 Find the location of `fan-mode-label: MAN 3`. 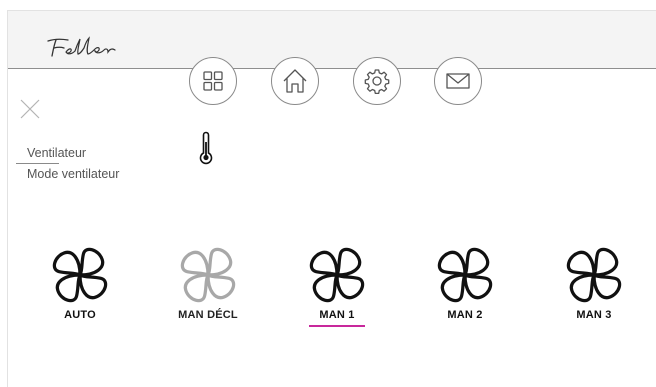

fan-mode-label: MAN 3 is located at coordinates (594, 315).